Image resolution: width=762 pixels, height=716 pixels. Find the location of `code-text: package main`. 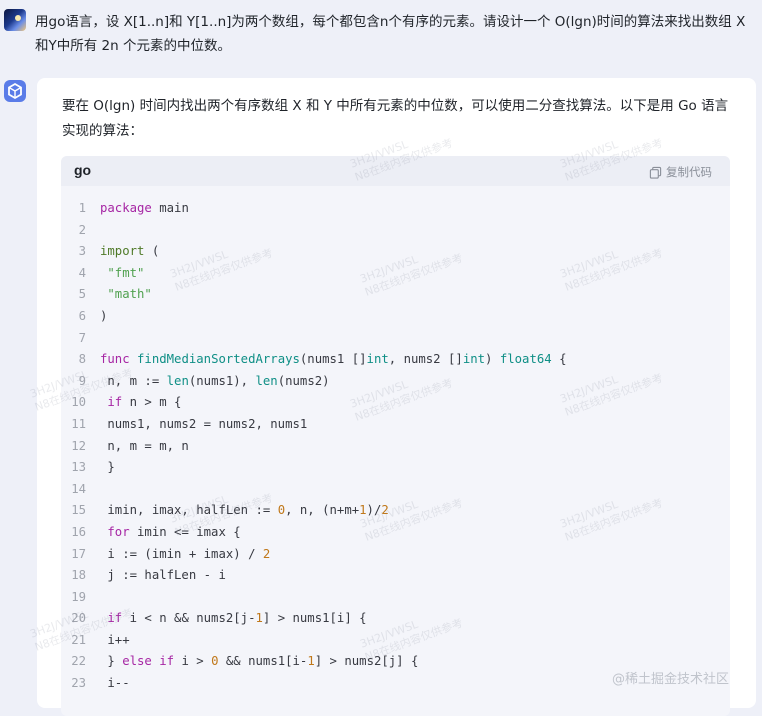

code-text: package main is located at coordinates (144, 208).